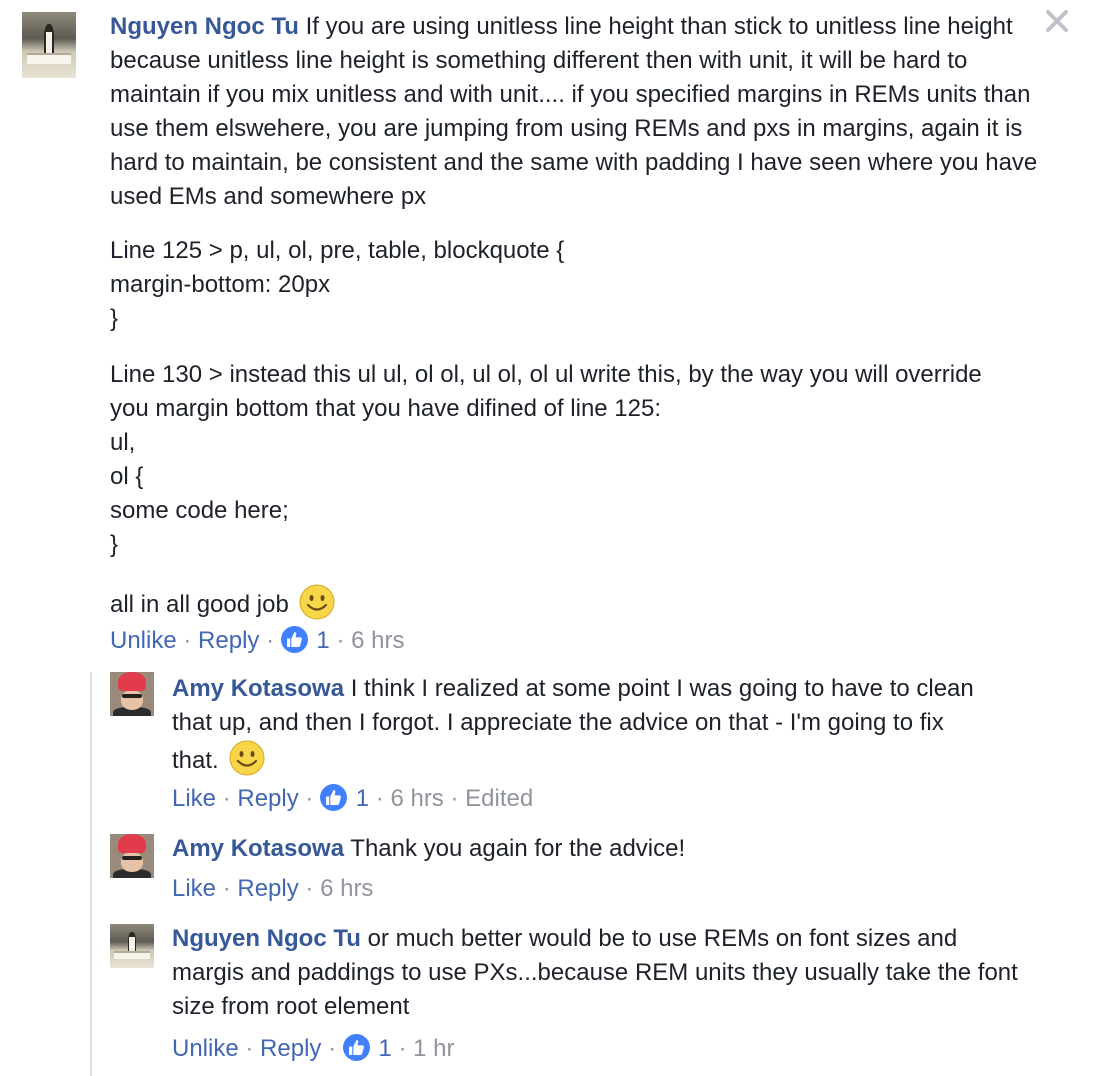 The image size is (1102, 1076). What do you see at coordinates (499, 798) in the screenshot?
I see `edited-label: Edited` at bounding box center [499, 798].